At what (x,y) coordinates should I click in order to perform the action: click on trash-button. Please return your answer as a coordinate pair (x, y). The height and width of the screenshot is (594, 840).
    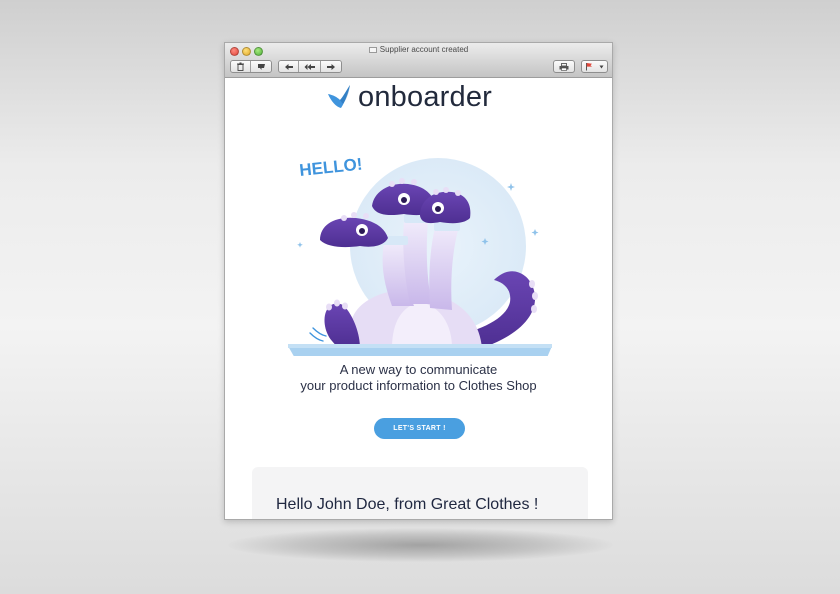
    Looking at the image, I should click on (241, 66).